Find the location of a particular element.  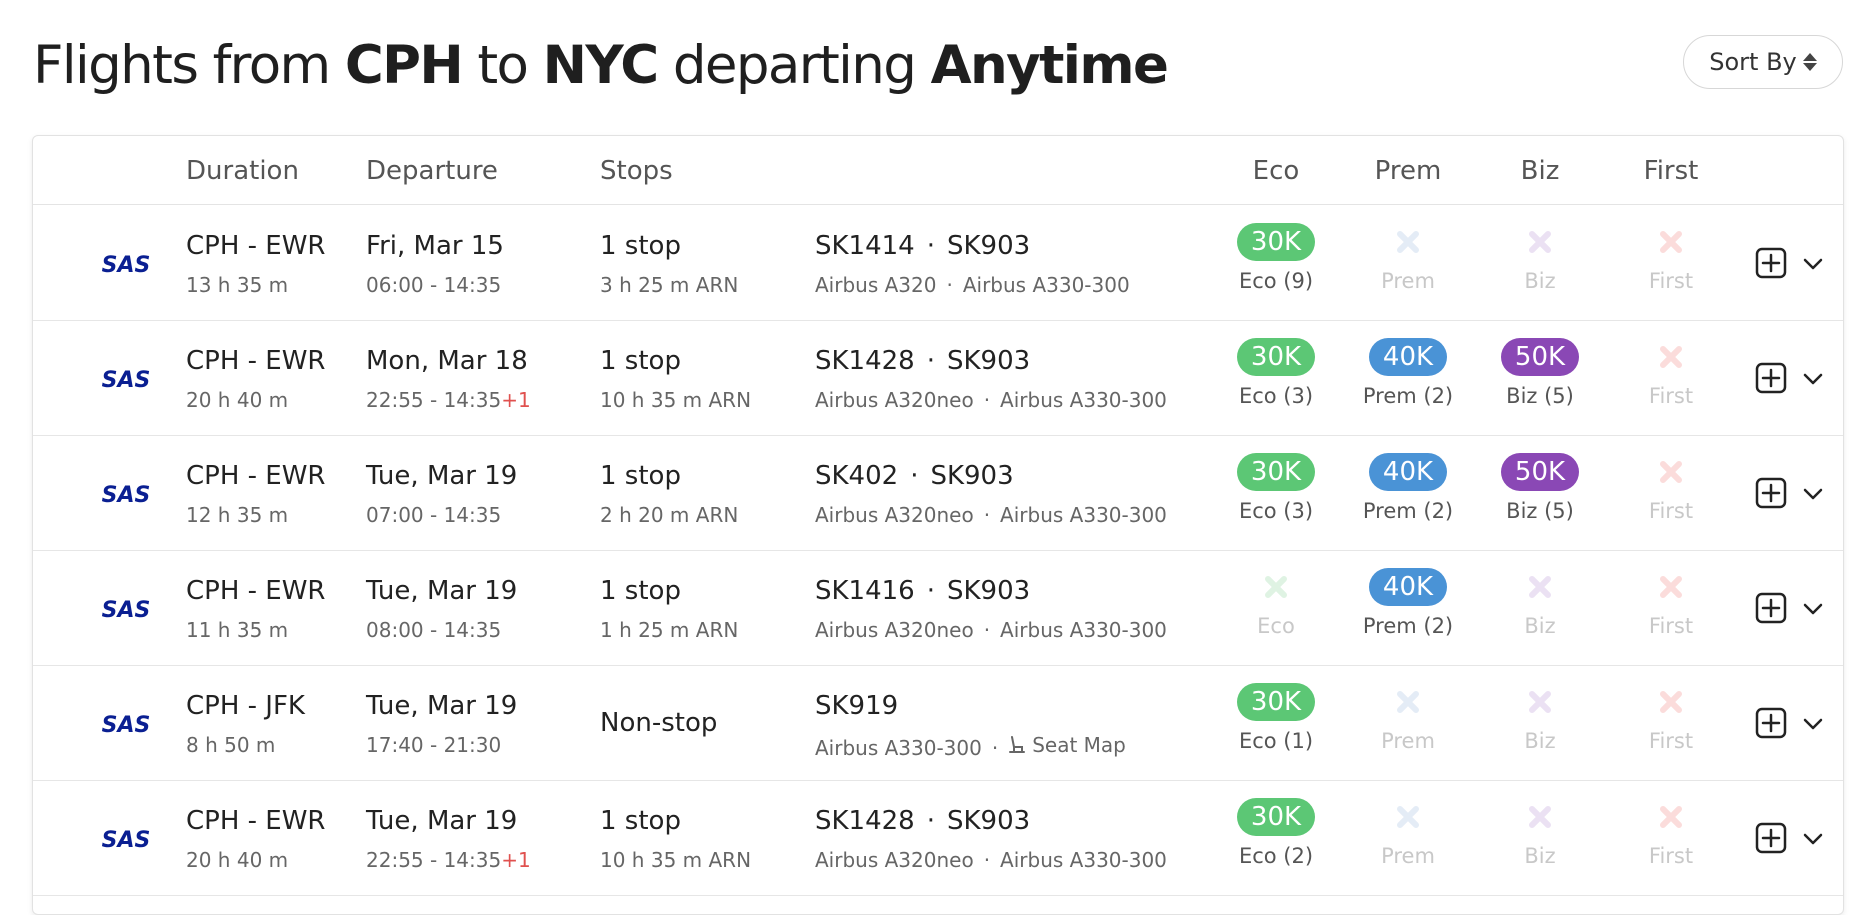

flight-numbers: SK1416 · SK903 is located at coordinates (922, 591).